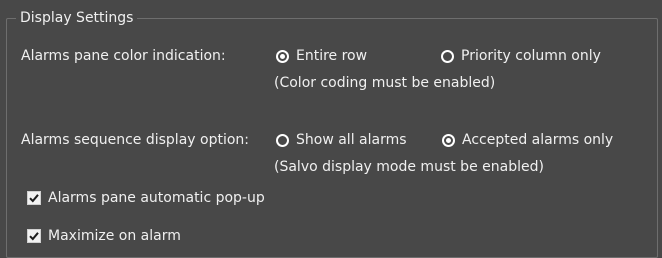  I want to click on color-indication-note: (Color coding must be enabled), so click(385, 83).